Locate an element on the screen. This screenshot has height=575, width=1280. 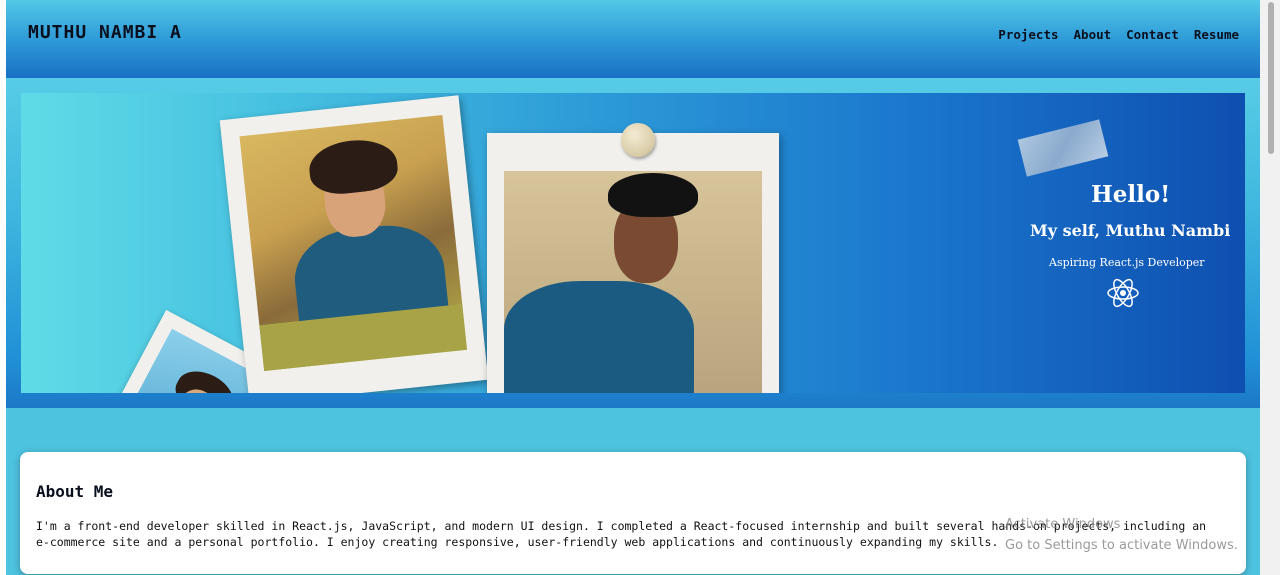
polaroid-real-photo is located at coordinates (633, 263).